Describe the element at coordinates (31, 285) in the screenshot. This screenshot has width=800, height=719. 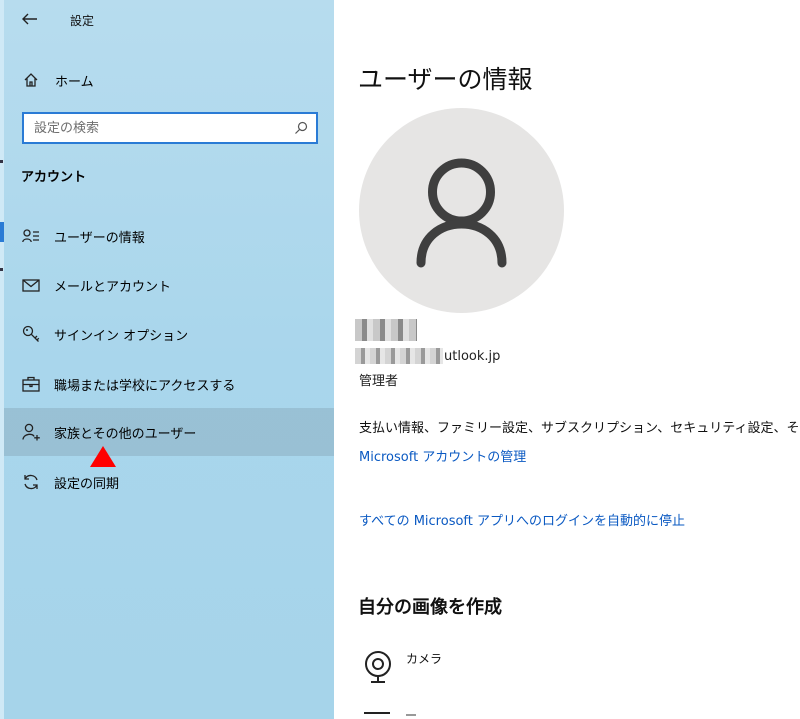
I see `mail-icon` at that location.